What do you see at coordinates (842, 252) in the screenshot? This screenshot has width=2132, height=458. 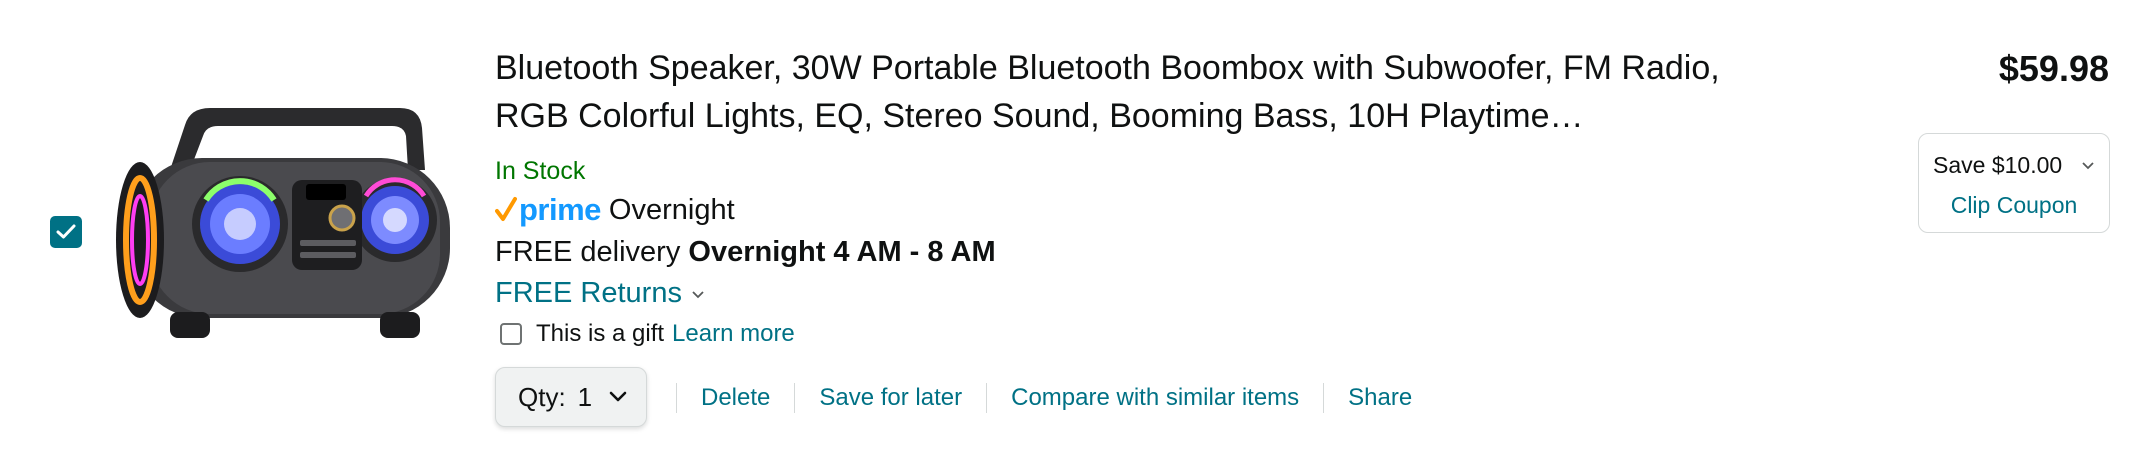 I see `delivery-window: Overnight 4 AM - 8 AM` at bounding box center [842, 252].